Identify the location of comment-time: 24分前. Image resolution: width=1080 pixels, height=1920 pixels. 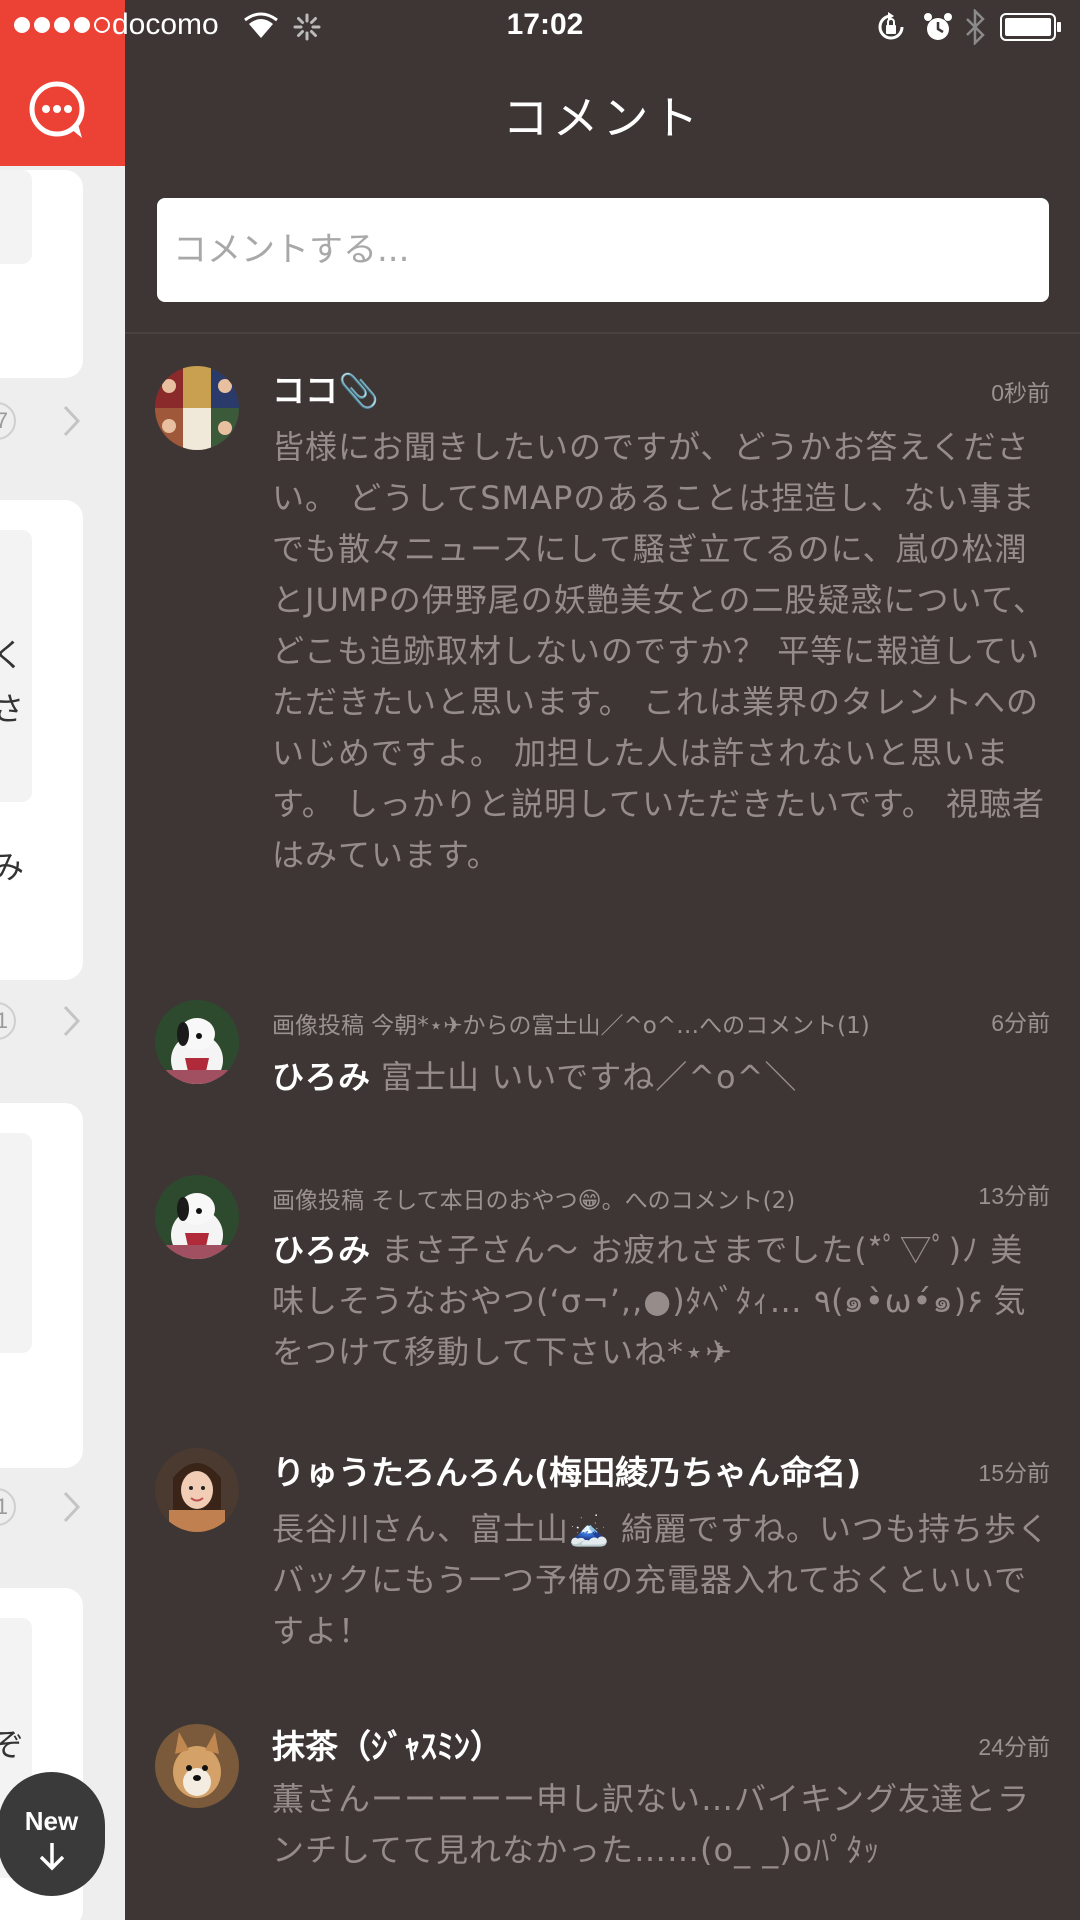
(1014, 1747).